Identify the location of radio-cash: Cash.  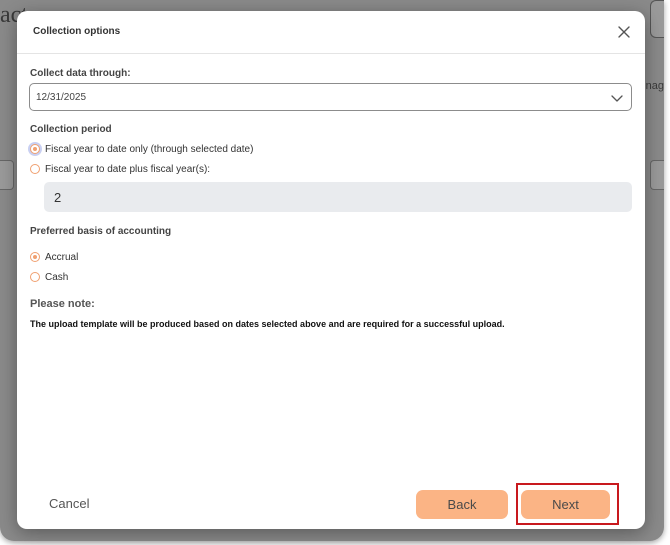
(49, 277).